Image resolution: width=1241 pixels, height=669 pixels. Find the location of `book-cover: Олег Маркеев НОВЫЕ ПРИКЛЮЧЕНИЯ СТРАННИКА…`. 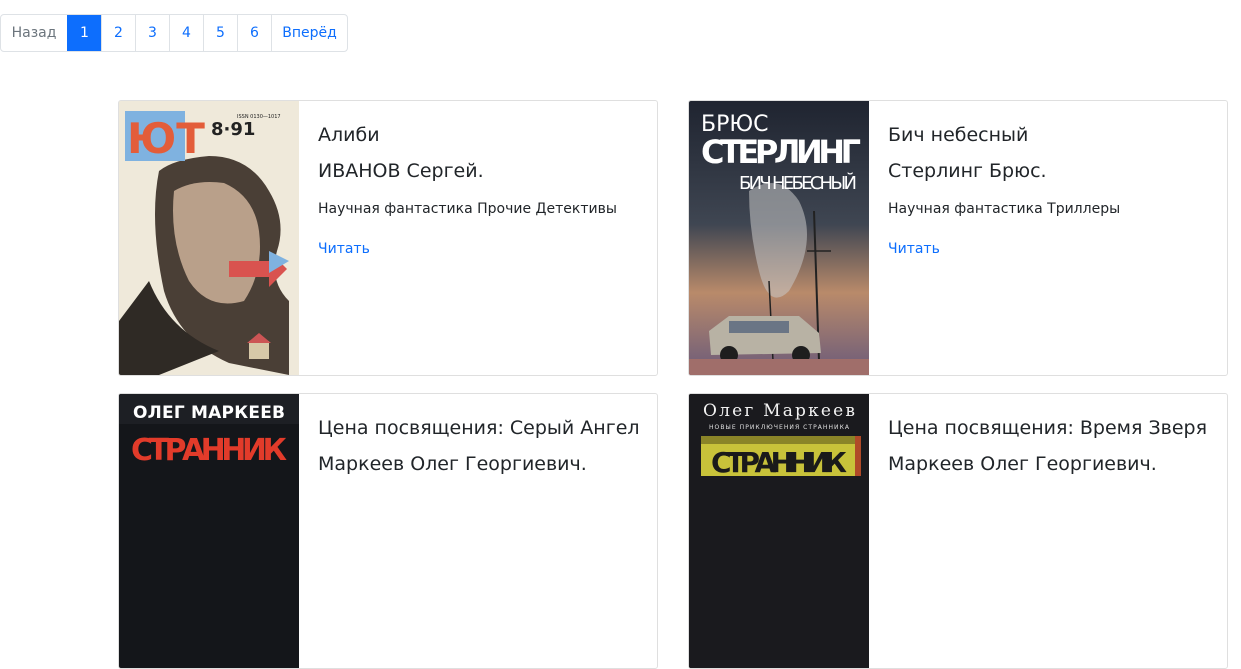

book-cover: Олег Маркеев НОВЫЕ ПРИКЛЮЧЕНИЯ СТРАННИКА… is located at coordinates (779, 531).